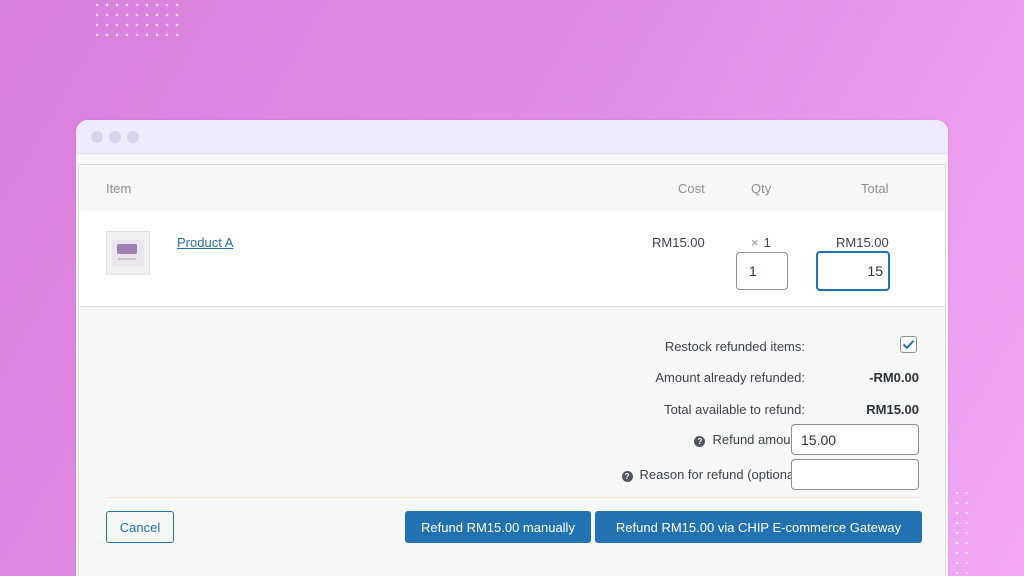 The height and width of the screenshot is (576, 1024). What do you see at coordinates (761, 188) in the screenshot?
I see `header-qty: Qty` at bounding box center [761, 188].